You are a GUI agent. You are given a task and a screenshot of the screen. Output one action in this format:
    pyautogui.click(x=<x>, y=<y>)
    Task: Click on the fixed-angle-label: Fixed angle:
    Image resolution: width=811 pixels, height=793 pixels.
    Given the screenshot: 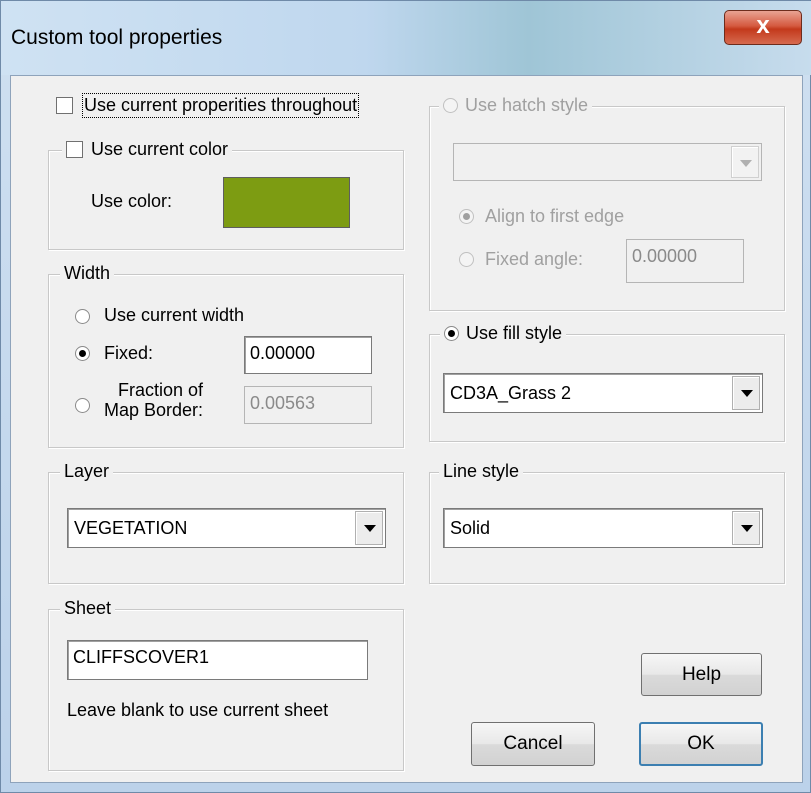 What is the action you would take?
    pyautogui.click(x=534, y=259)
    